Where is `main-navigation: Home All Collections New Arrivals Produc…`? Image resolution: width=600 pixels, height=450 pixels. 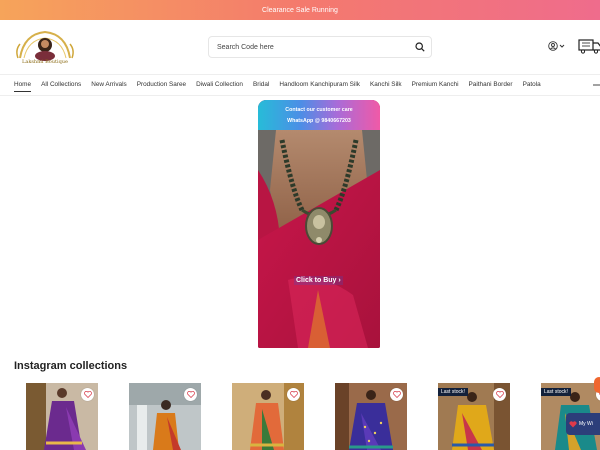
main-navigation: Home All Collections New Arrivals Produc… is located at coordinates (300, 85).